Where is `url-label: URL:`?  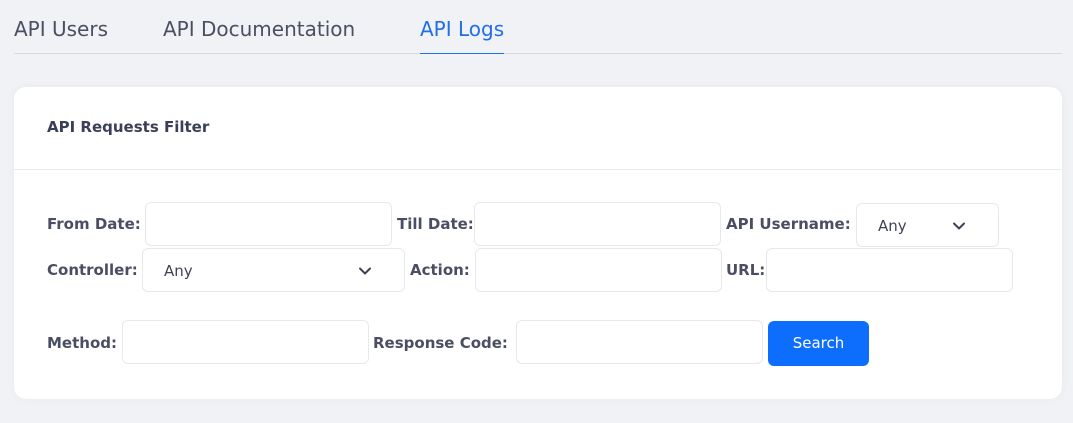
url-label: URL: is located at coordinates (746, 270).